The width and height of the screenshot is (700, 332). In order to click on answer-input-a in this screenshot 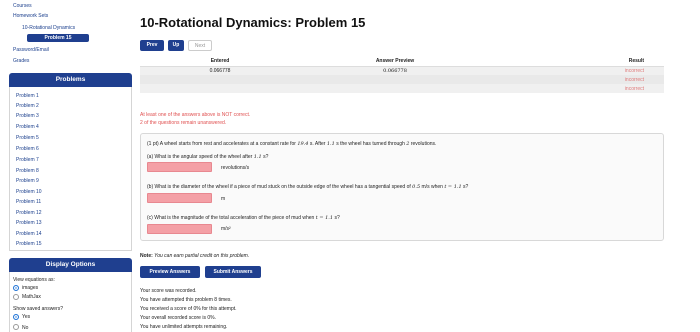, I will do `click(179, 167)`.